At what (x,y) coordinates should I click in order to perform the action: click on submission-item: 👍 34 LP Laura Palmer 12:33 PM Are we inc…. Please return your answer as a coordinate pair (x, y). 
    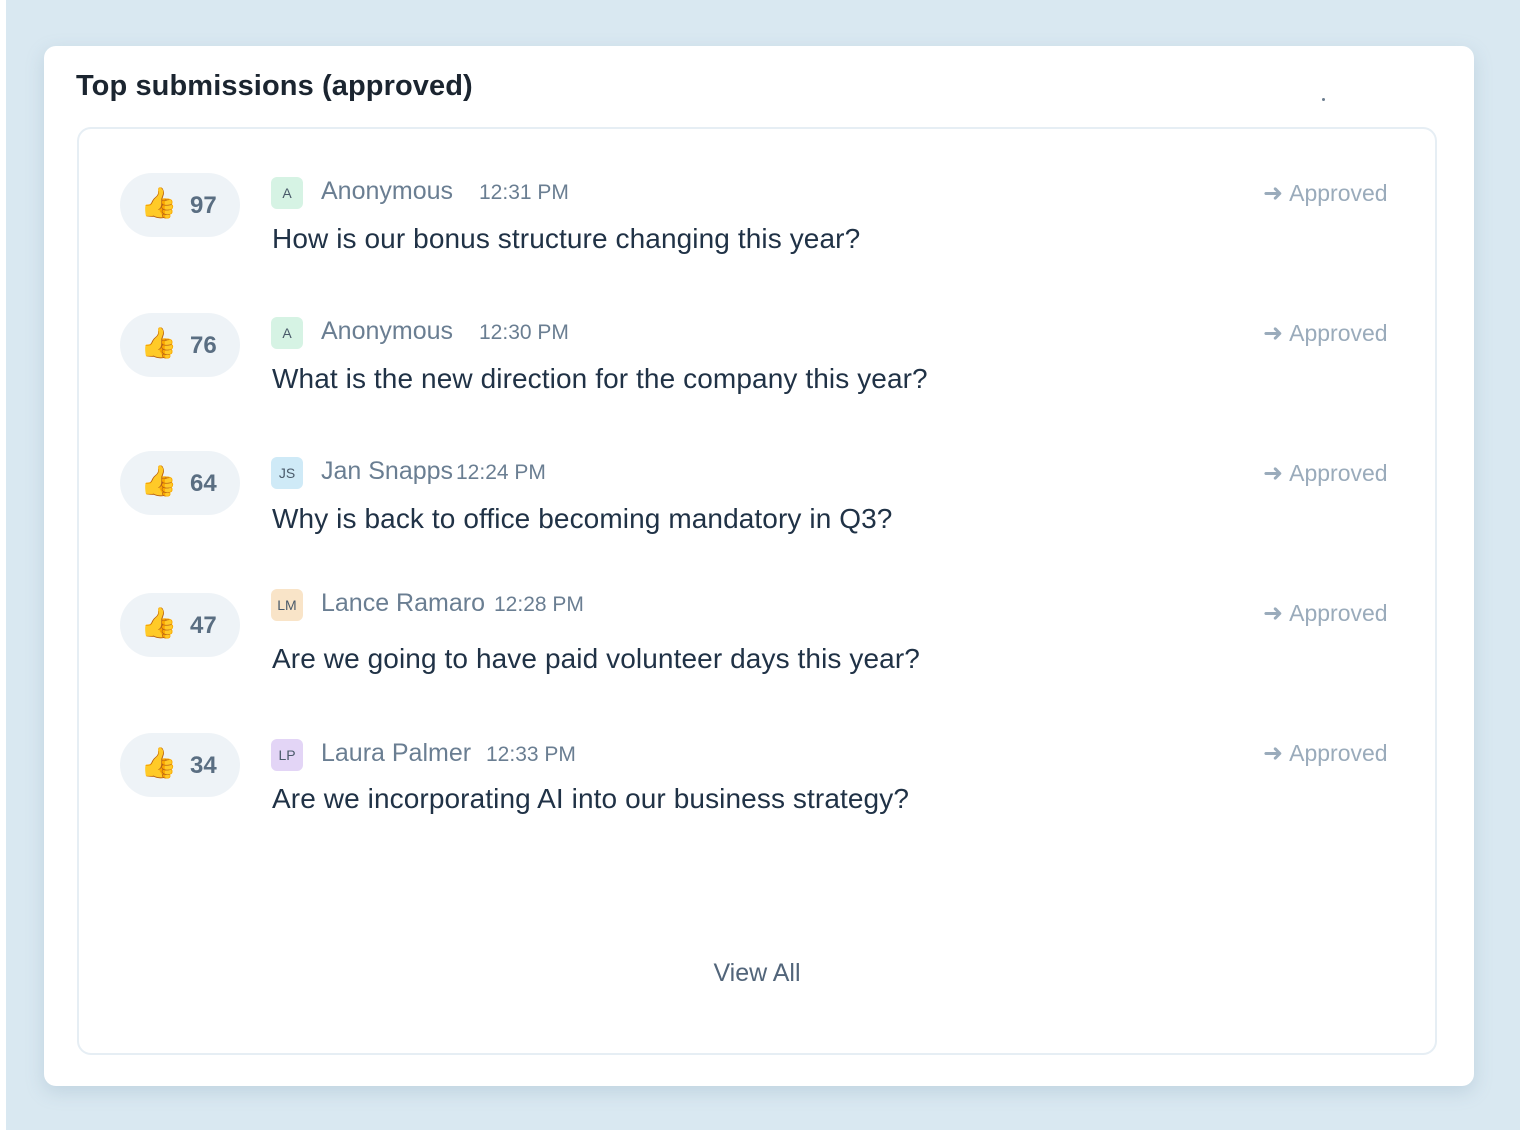
    Looking at the image, I should click on (757, 759).